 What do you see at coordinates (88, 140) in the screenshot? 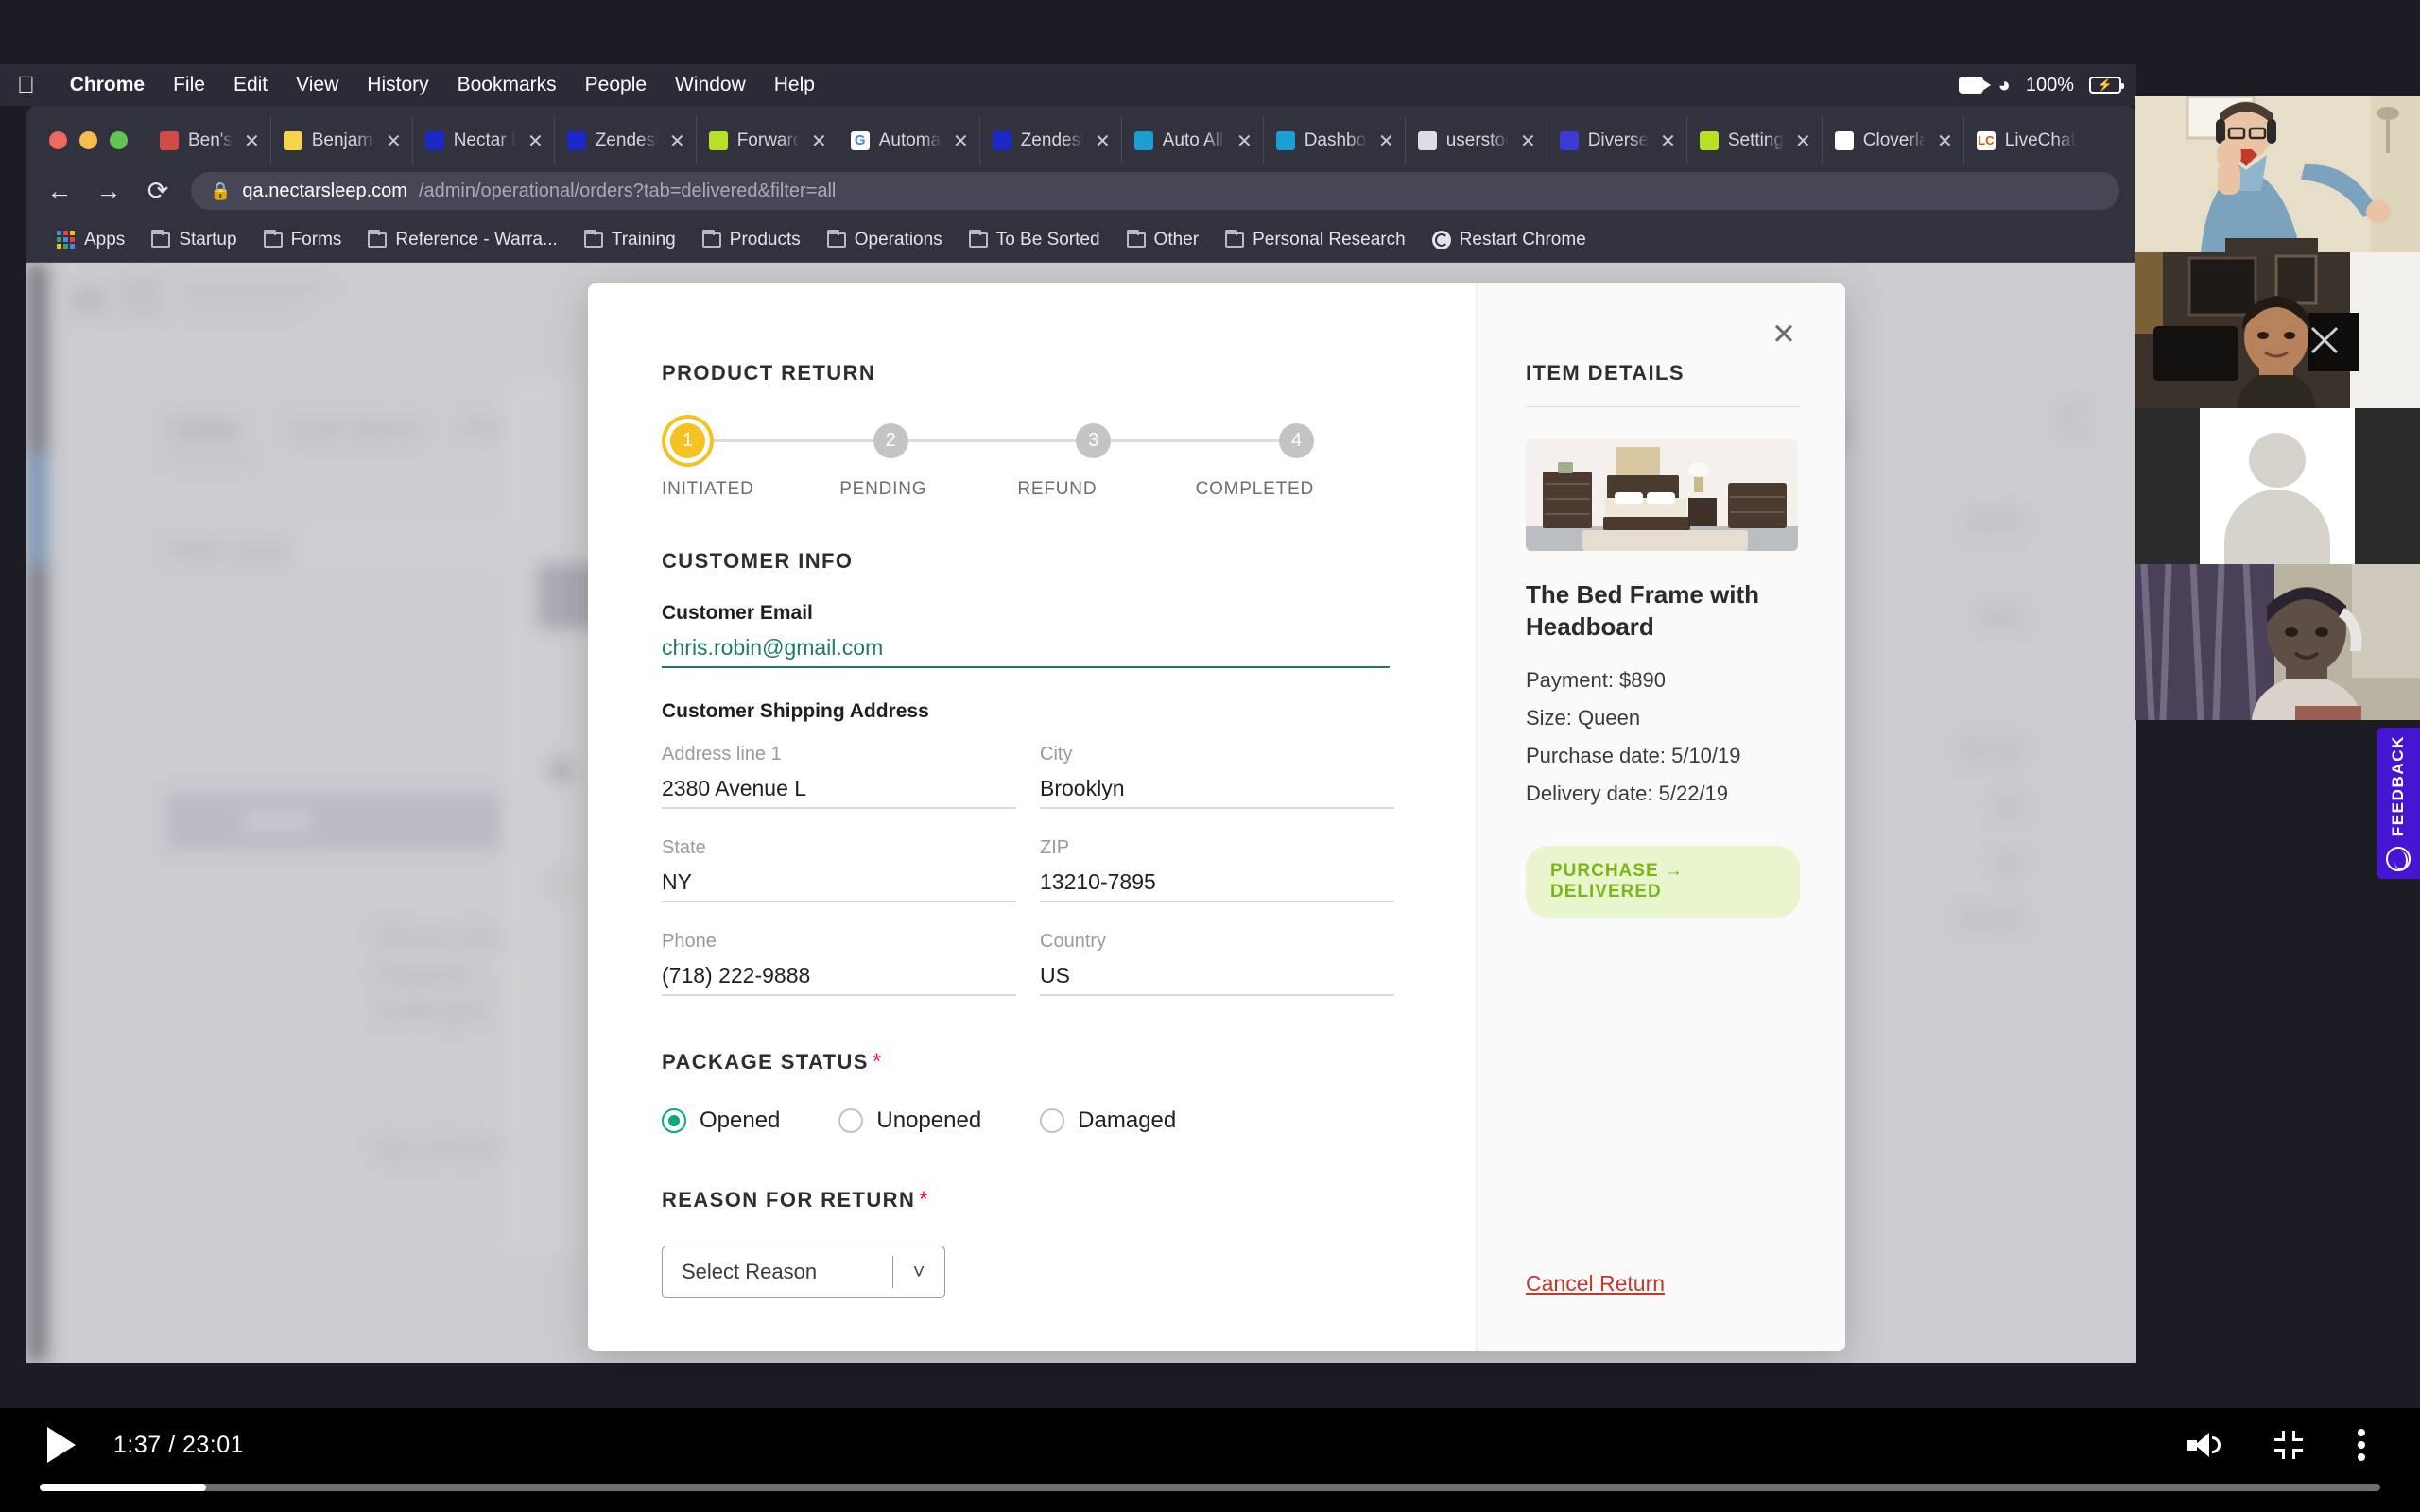
I see `minimize-window-button` at bounding box center [88, 140].